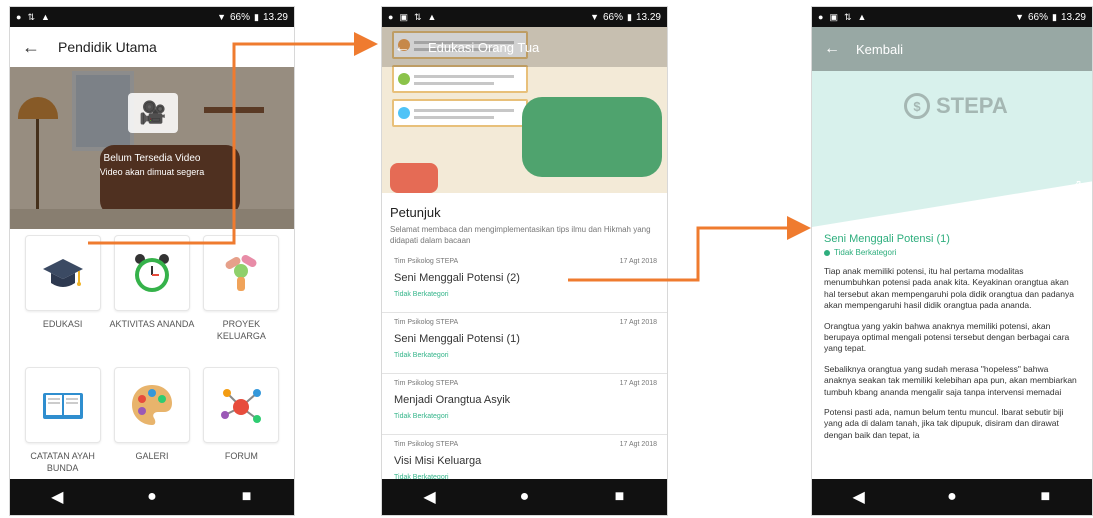  I want to click on menu-tile-catatan-ayah-bunda: CATATAN AYAH BUNDA, so click(62, 431).